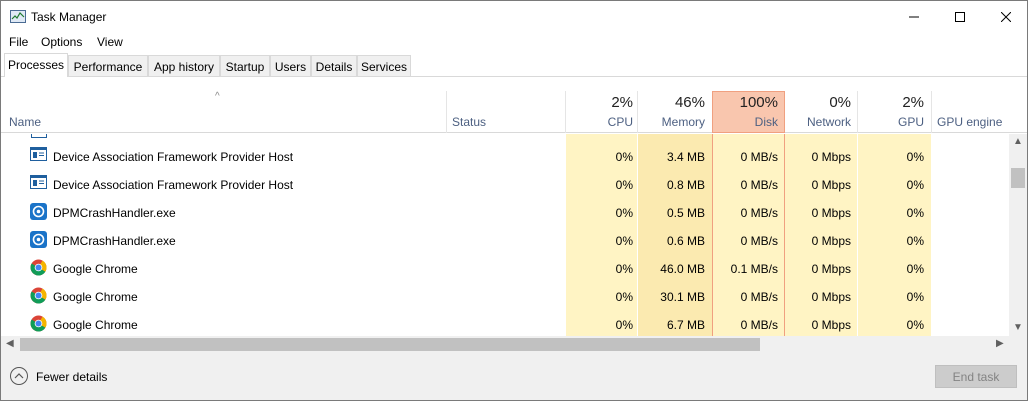 The height and width of the screenshot is (401, 1028). I want to click on tab-processes: Processes, so click(36, 65).